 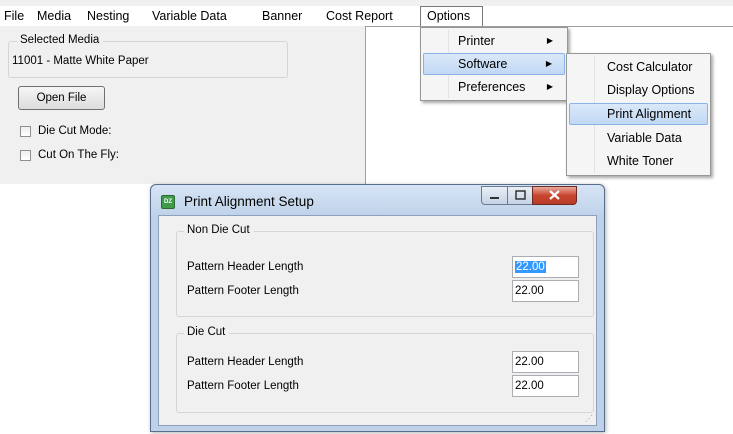 What do you see at coordinates (282, 16) in the screenshot?
I see `menu-banner: Banner` at bounding box center [282, 16].